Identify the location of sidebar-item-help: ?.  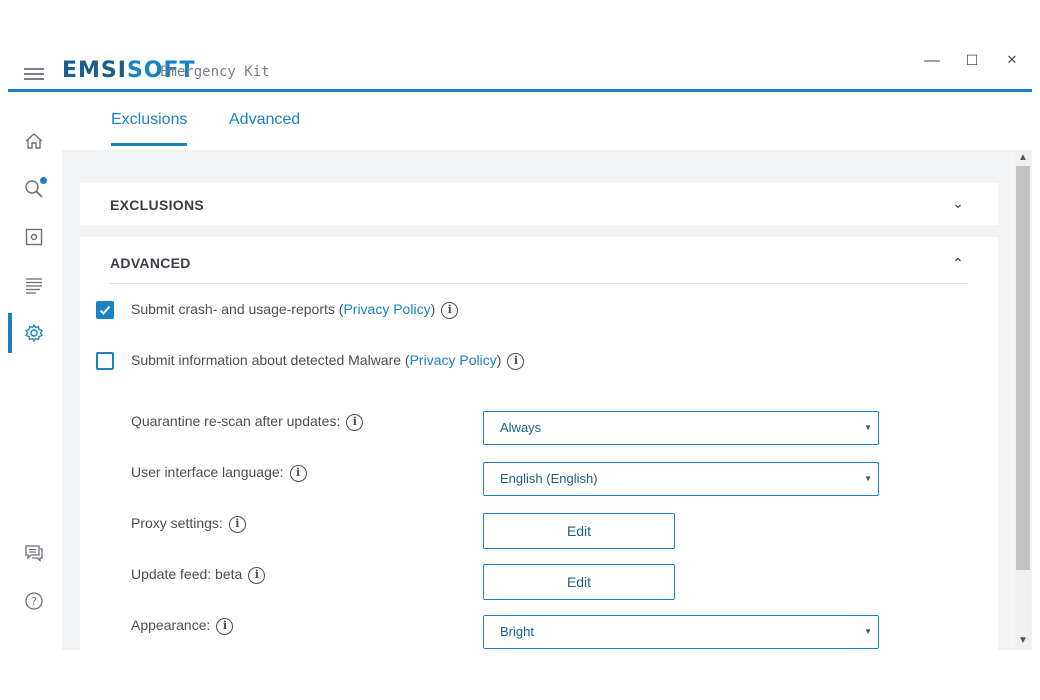
(34, 601).